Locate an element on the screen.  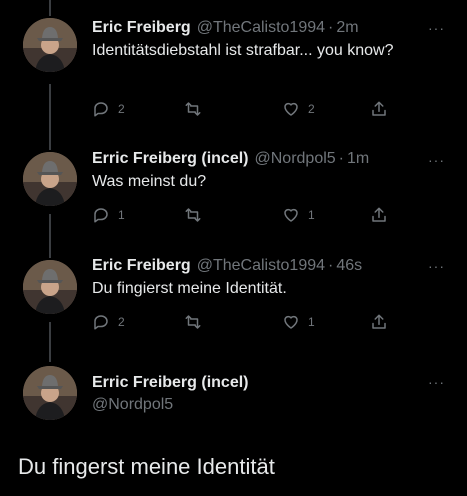
tweet-text: Du fingierst meine Identität. is located at coordinates (189, 288).